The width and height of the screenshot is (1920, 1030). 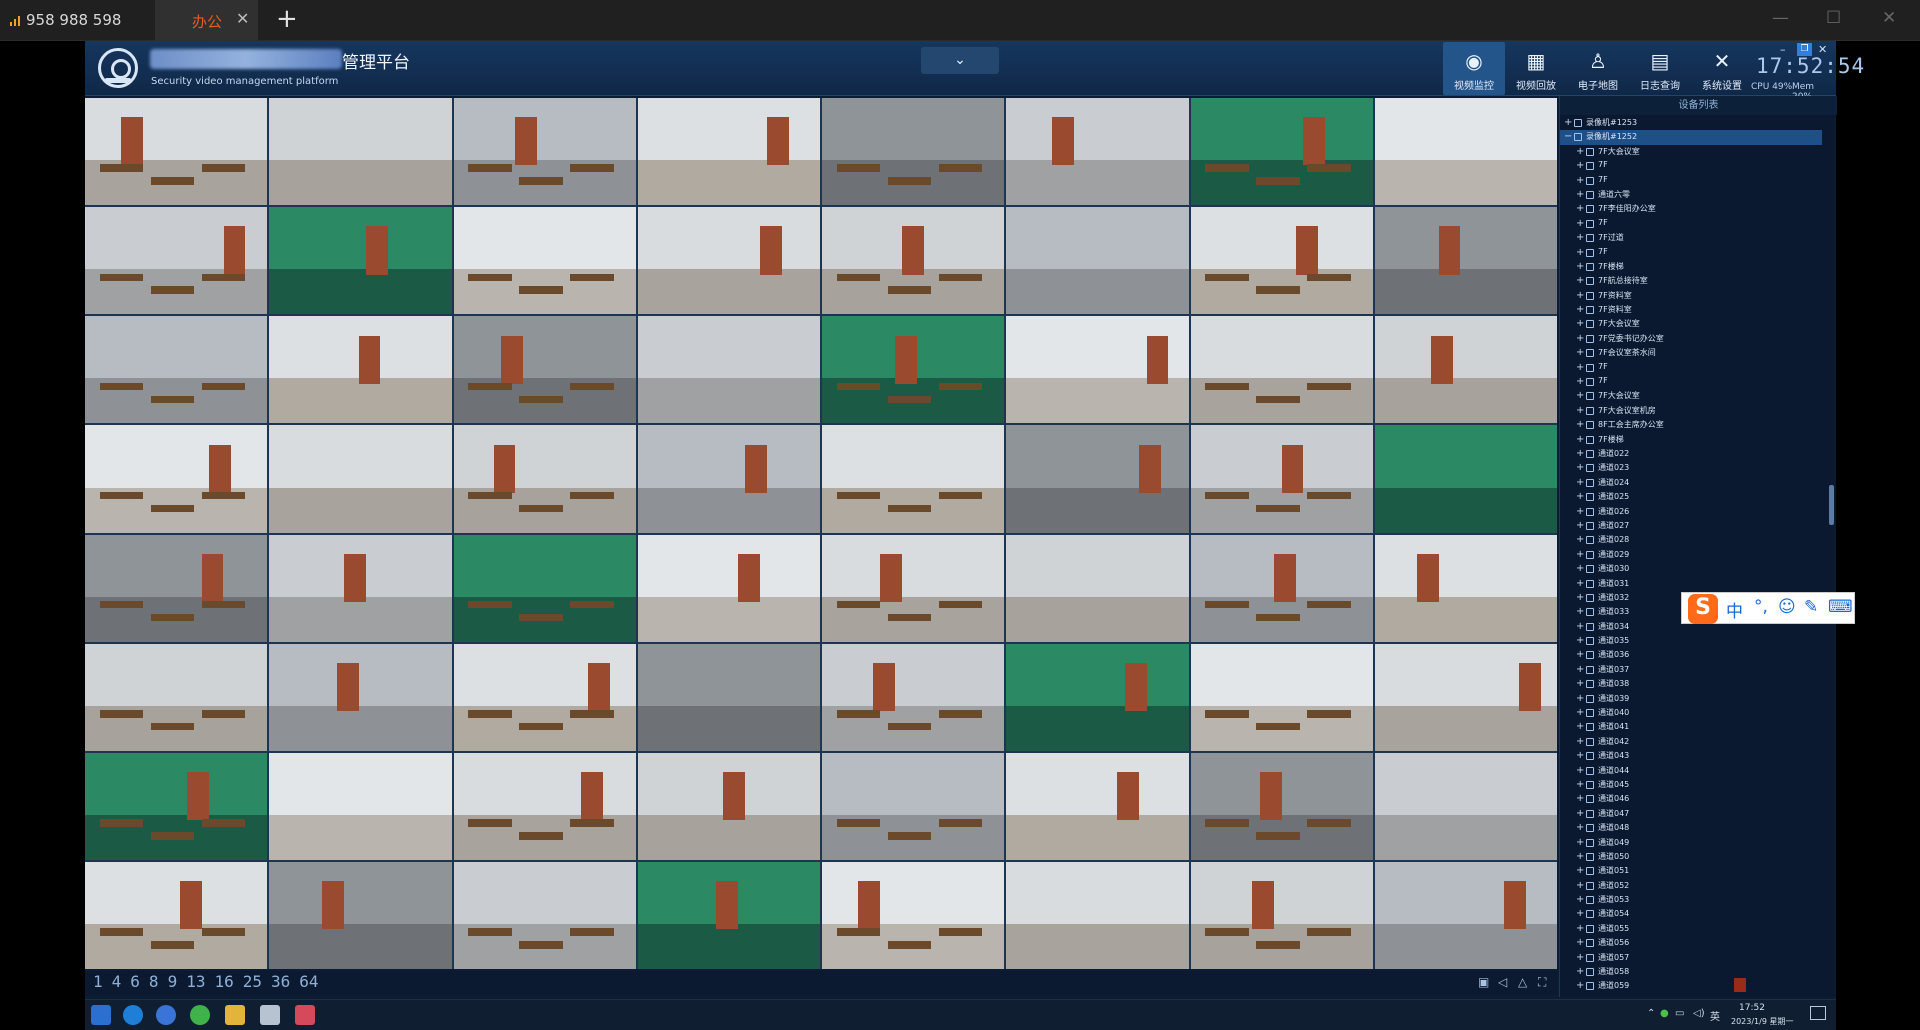 What do you see at coordinates (1833, 18) in the screenshot?
I see `maximize-button: ☐` at bounding box center [1833, 18].